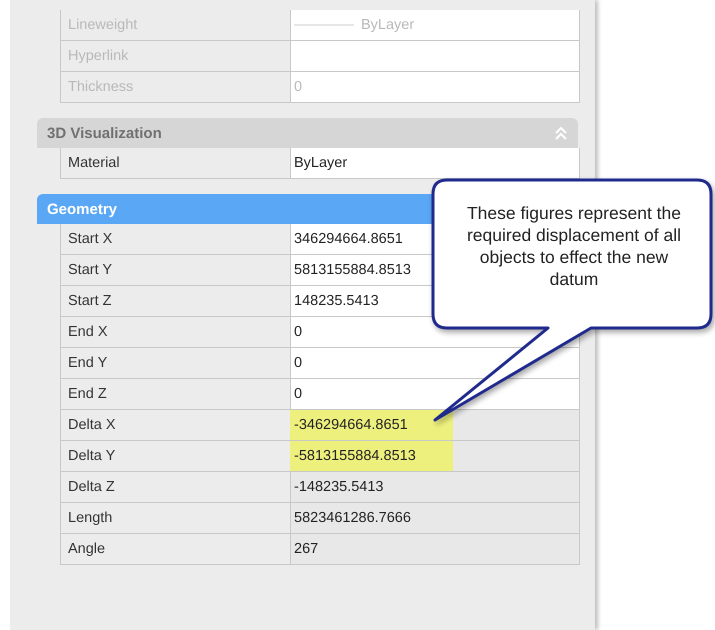  I want to click on callout-text: These figures represent the required displacement of all objects to effect the new datum, so click(574, 246).